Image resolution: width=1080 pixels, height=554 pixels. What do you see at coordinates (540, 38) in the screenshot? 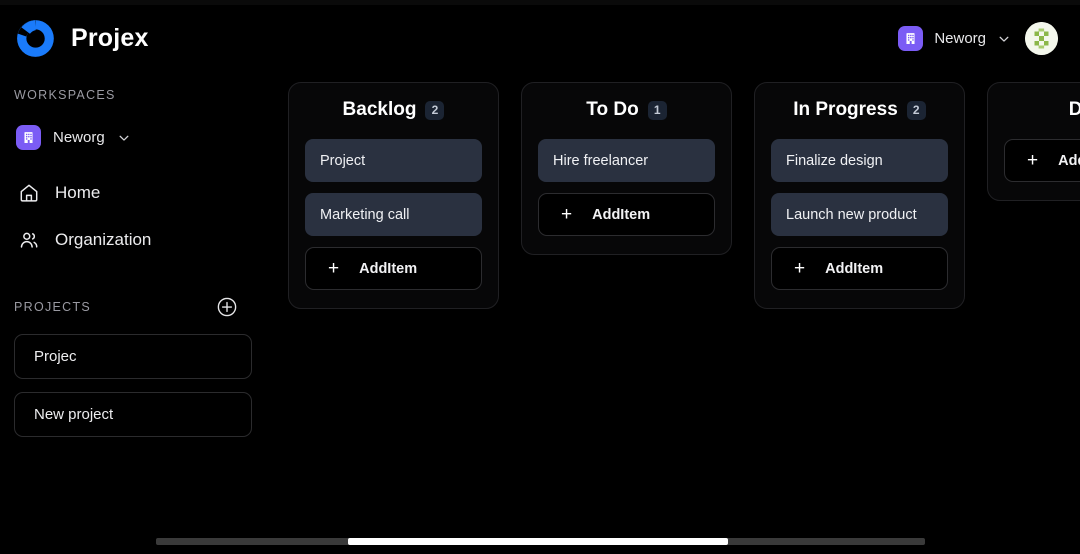
I see `app-header: Projex Neworg` at bounding box center [540, 38].